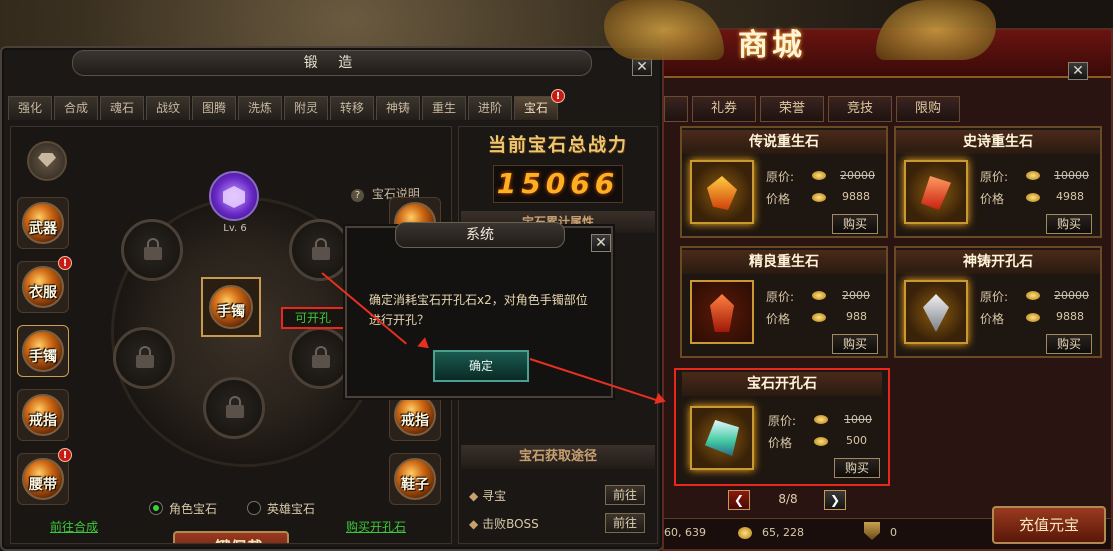  Describe the element at coordinates (168, 108) in the screenshot. I see `tab-battle-pattern: 战纹` at that location.